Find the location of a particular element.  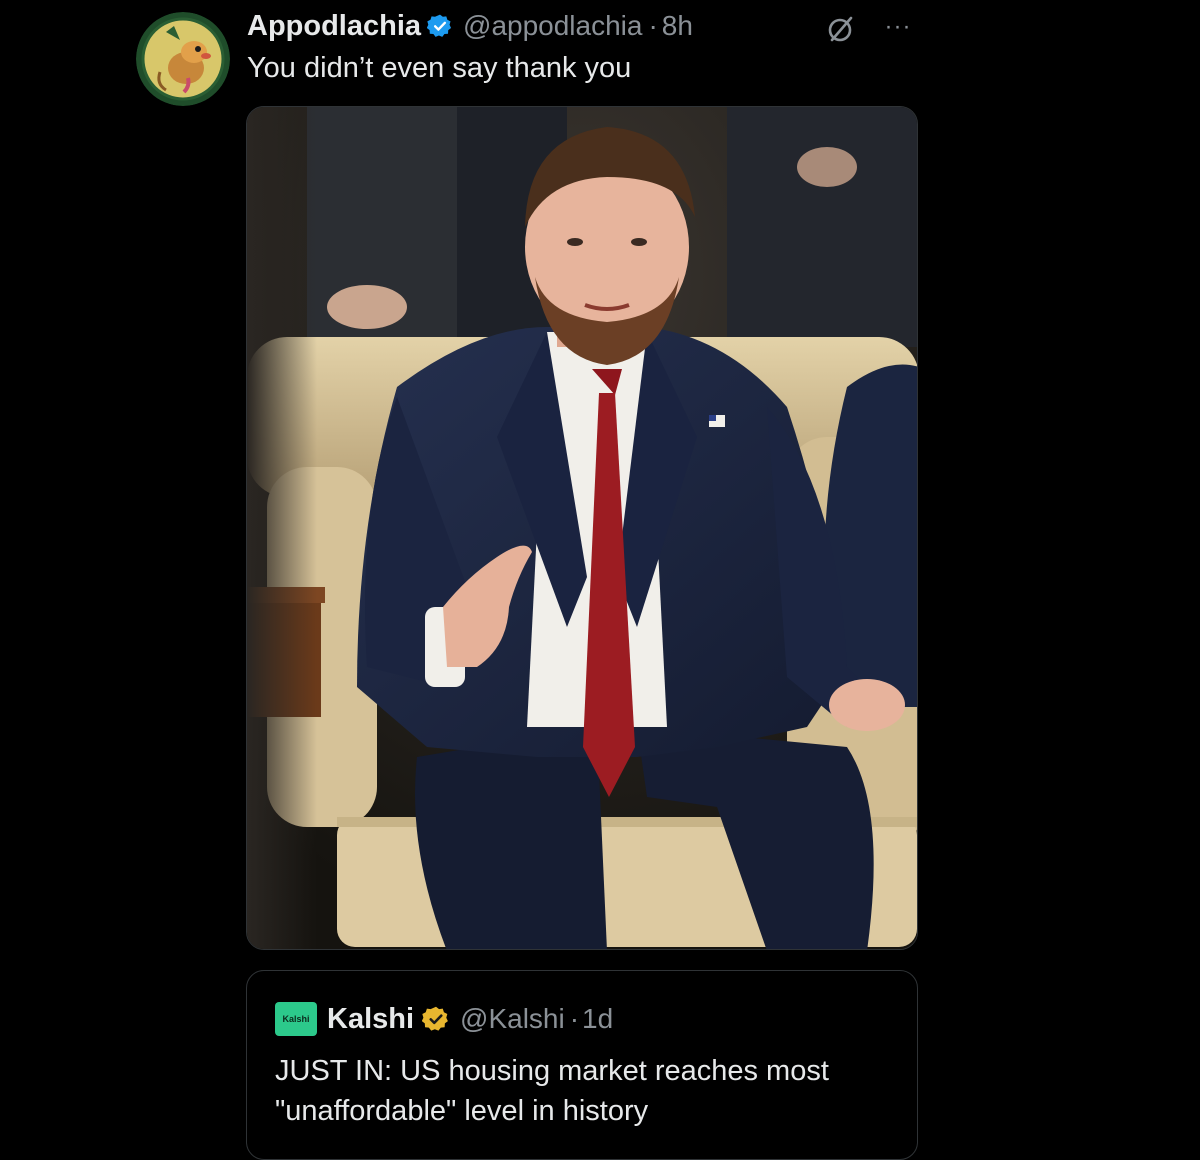

verified-badge-icon is located at coordinates (440, 26).